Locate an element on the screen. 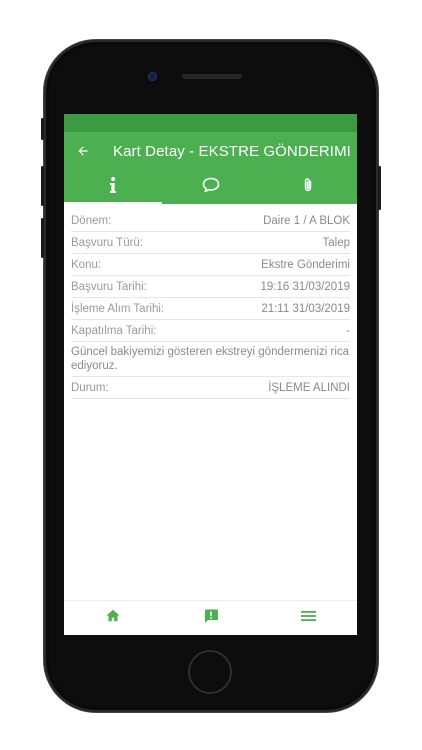 This screenshot has height=750, width=422. tab-attachments is located at coordinates (308, 187).